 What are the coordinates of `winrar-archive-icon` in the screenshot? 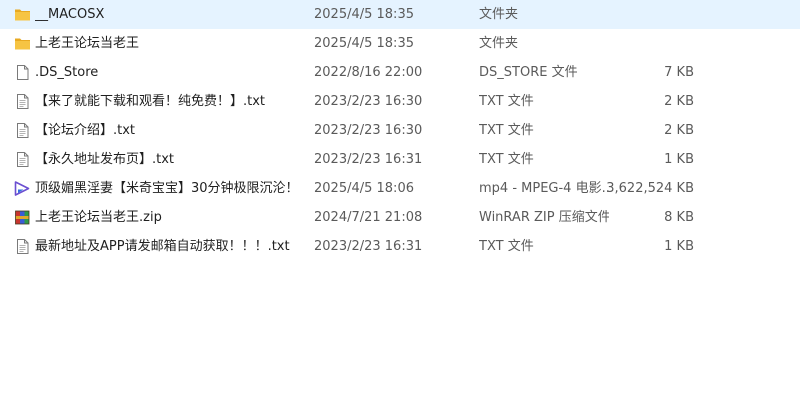 It's located at (22, 217).